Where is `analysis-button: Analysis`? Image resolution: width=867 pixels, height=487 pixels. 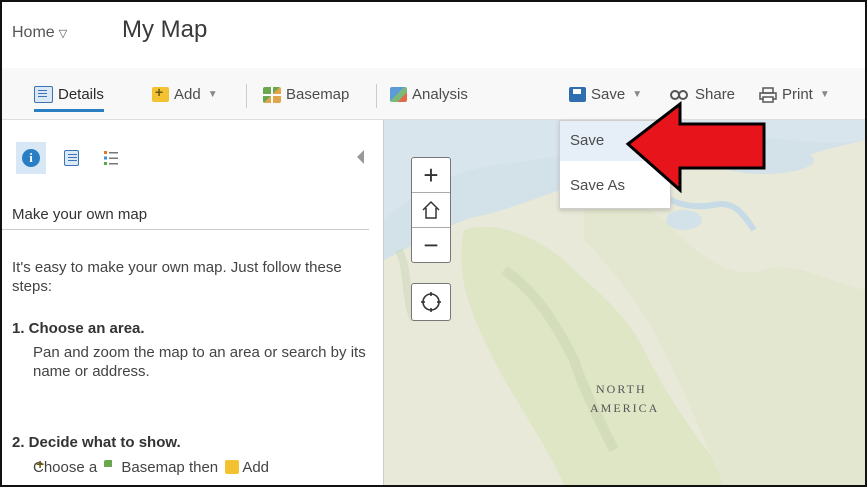 analysis-button: Analysis is located at coordinates (429, 94).